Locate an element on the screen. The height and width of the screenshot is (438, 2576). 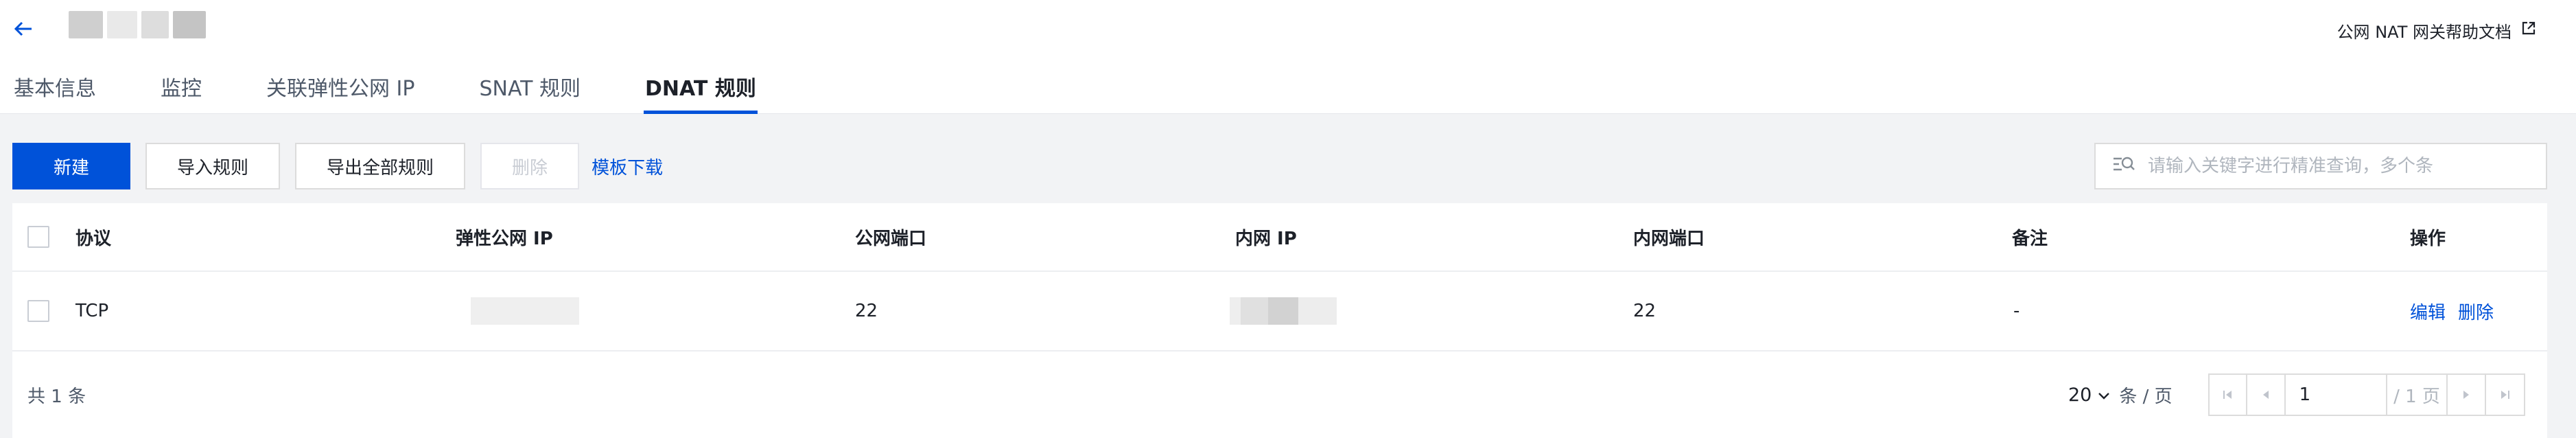
detail-tabs: 基本信息 监控 关联弹性公网 IP SNAT 规则 DNAT 规则 is located at coordinates (415, 92).